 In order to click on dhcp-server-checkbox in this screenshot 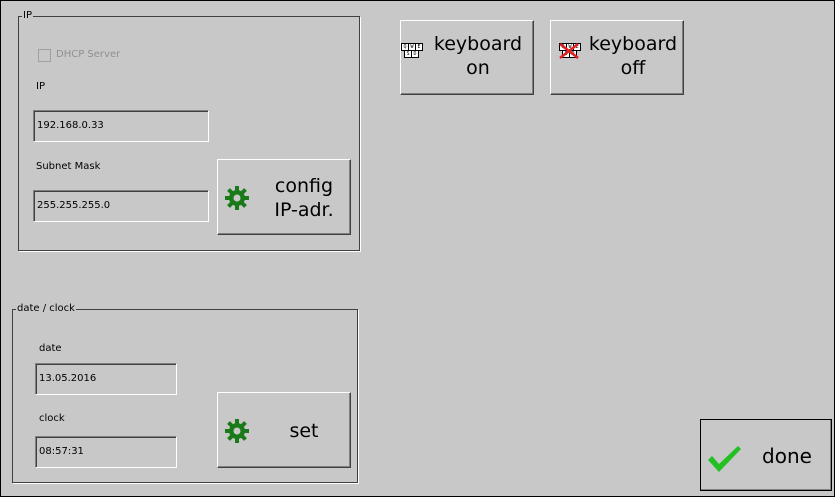, I will do `click(44, 55)`.